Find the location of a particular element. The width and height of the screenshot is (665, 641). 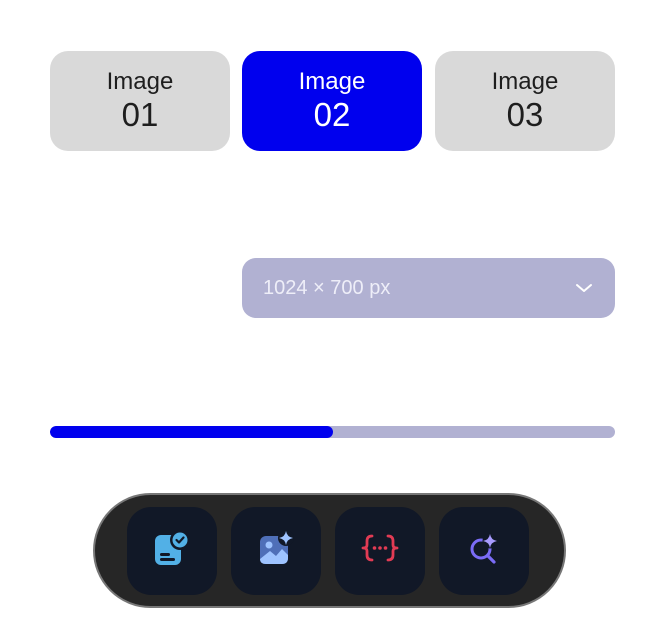

image-size-value: 1024 × 700 px is located at coordinates (327, 287).